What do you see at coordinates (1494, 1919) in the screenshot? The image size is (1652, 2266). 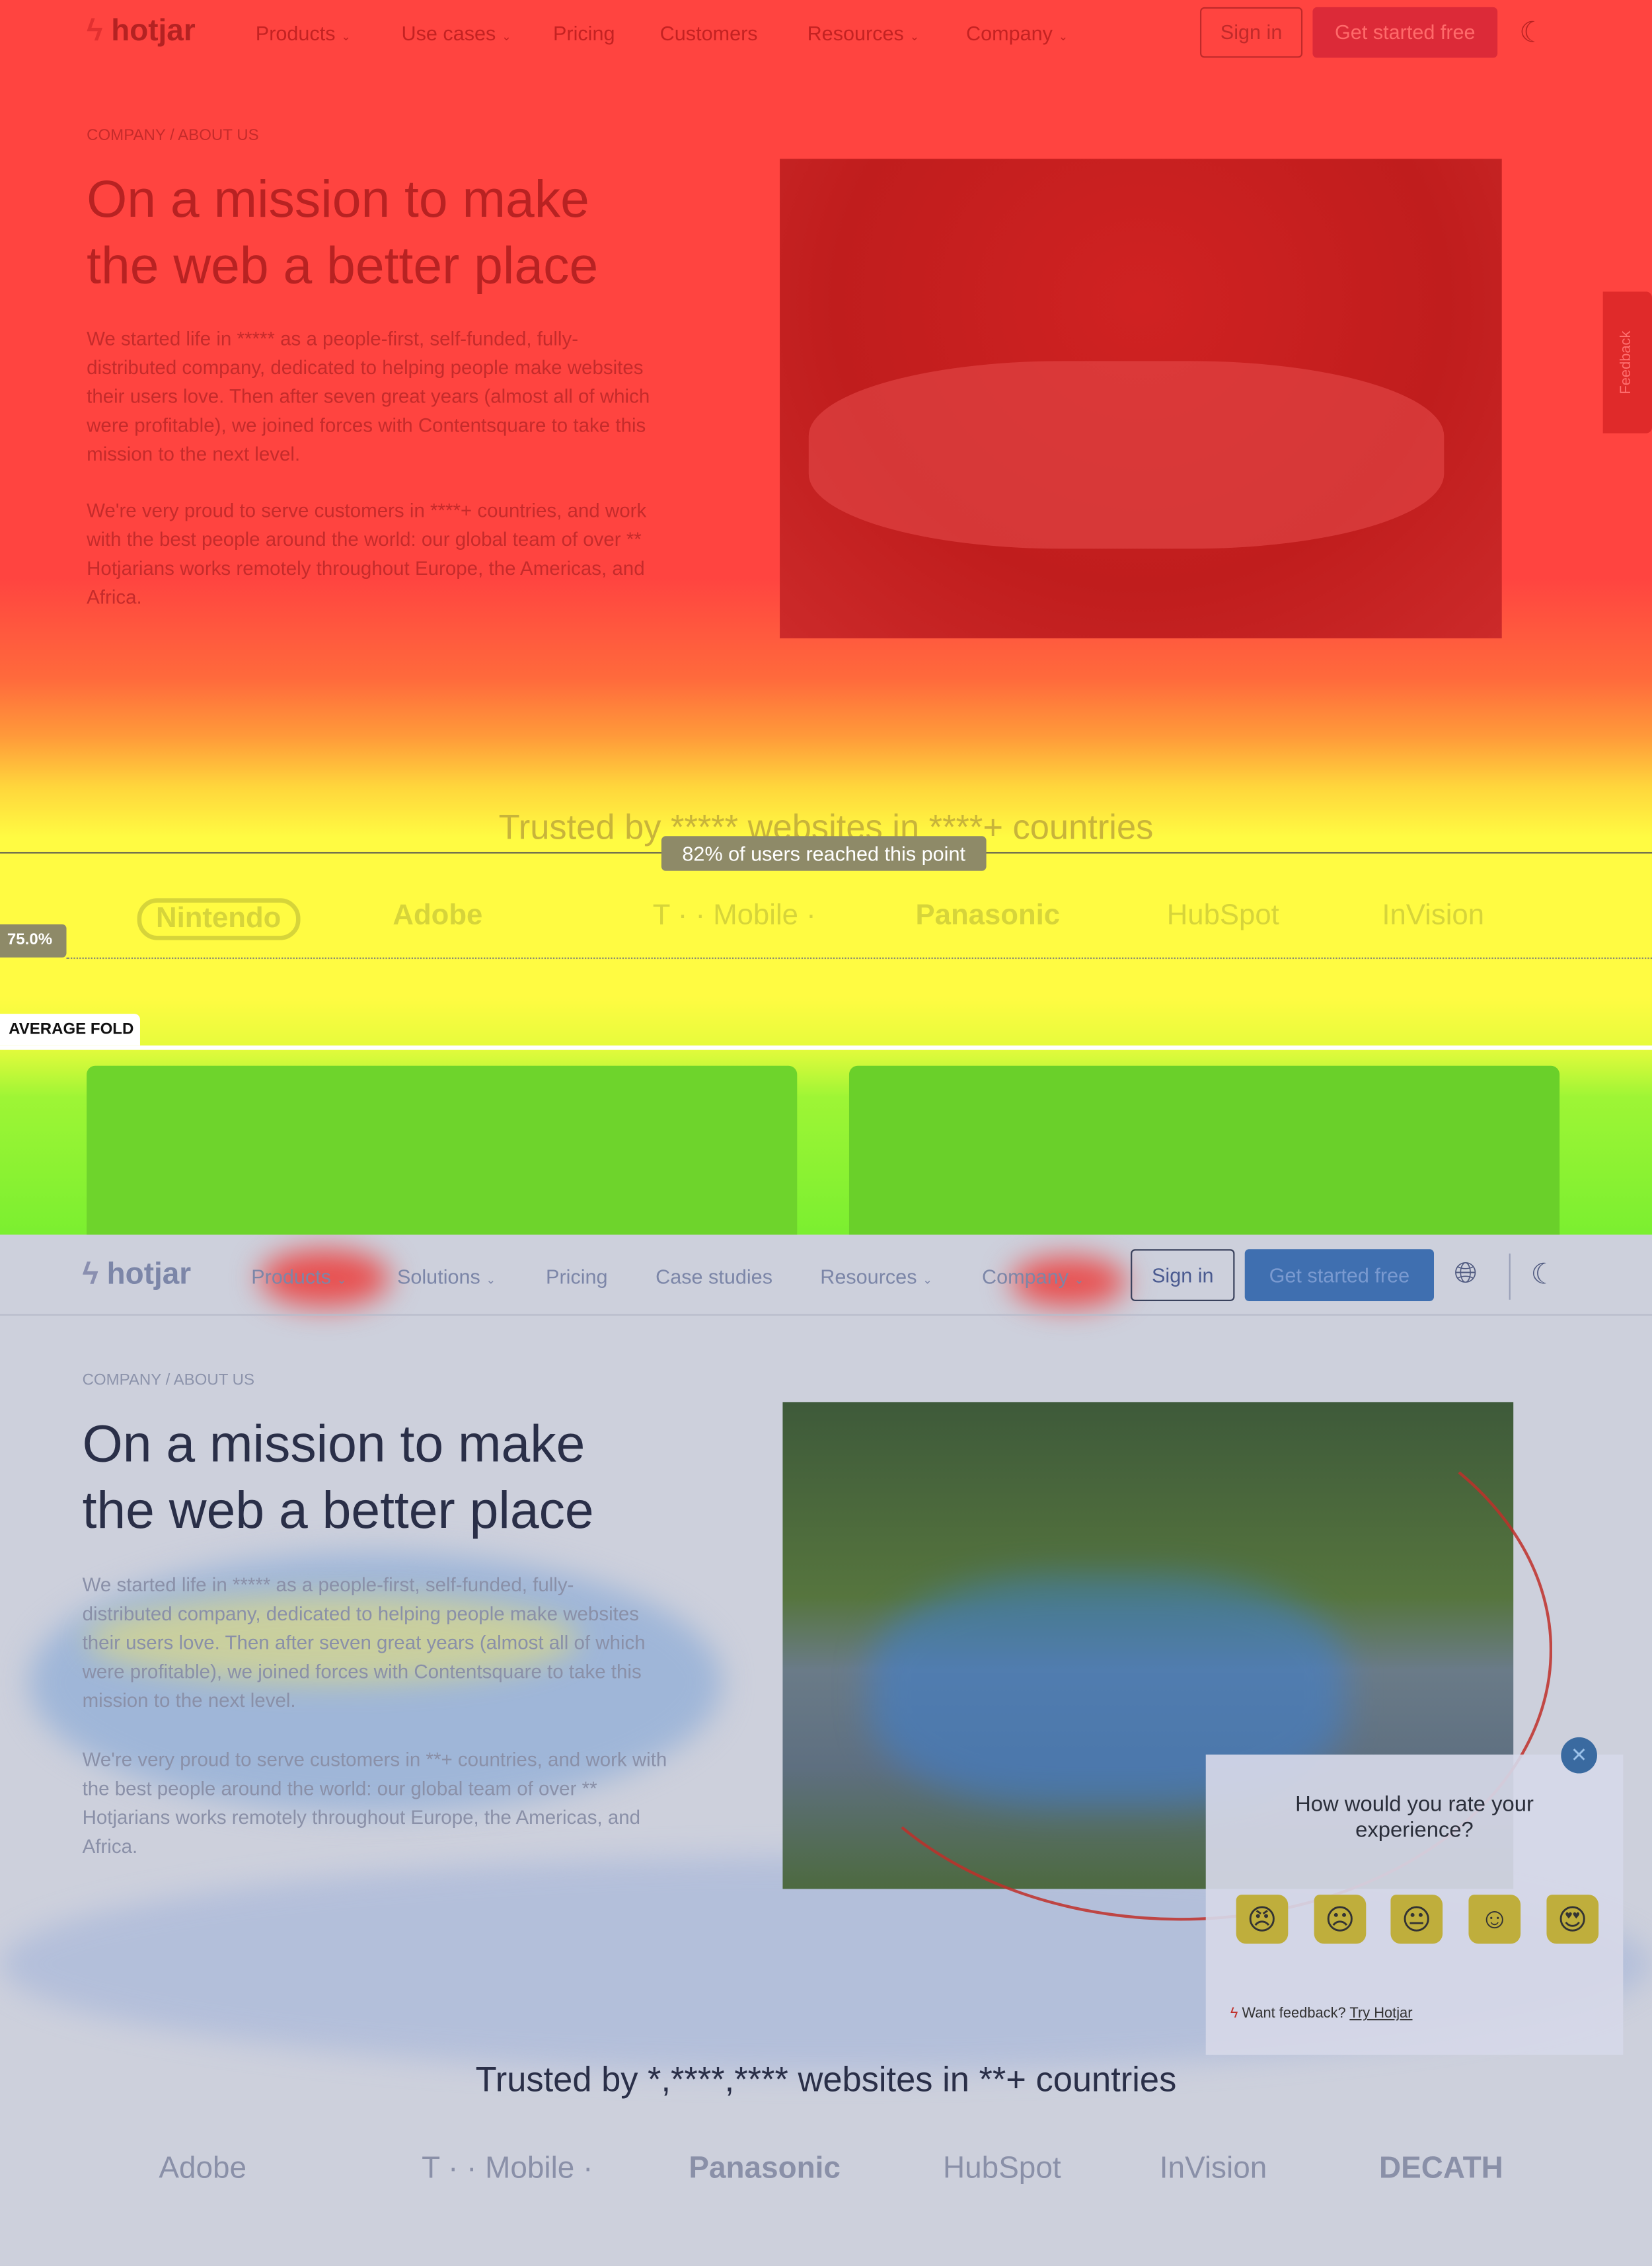 I see `rating-happy-icon: ☺︎` at bounding box center [1494, 1919].